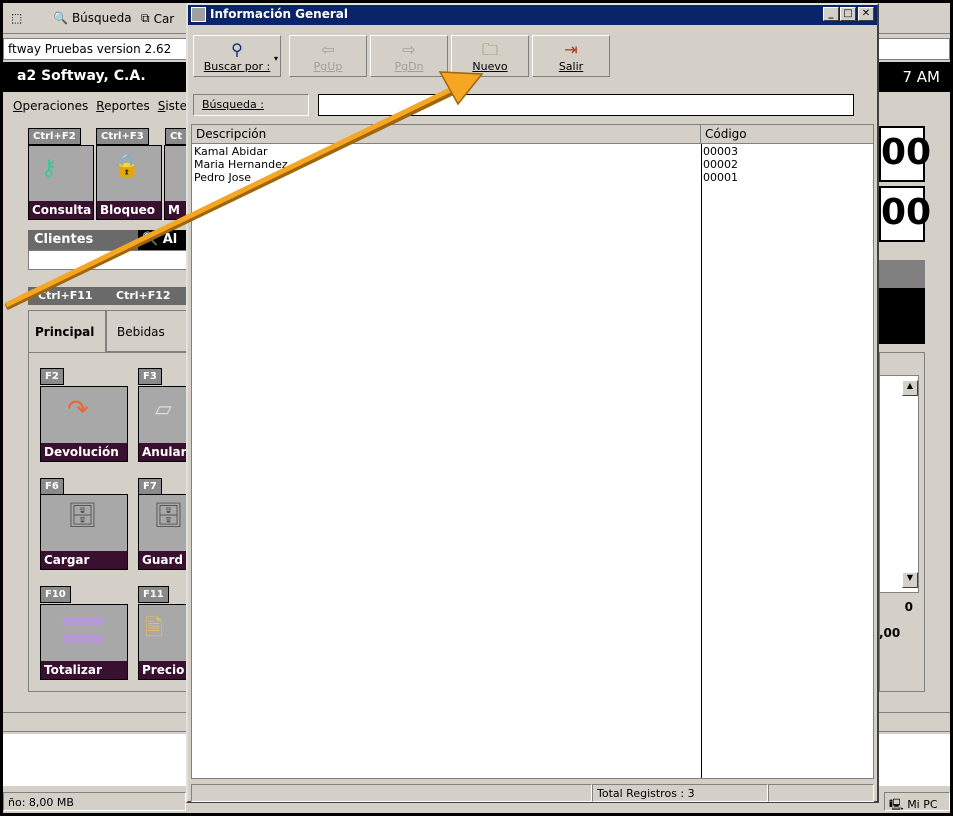 This screenshot has height=816, width=953. Describe the element at coordinates (461, 88) in the screenshot. I see `arrow-head` at that location.